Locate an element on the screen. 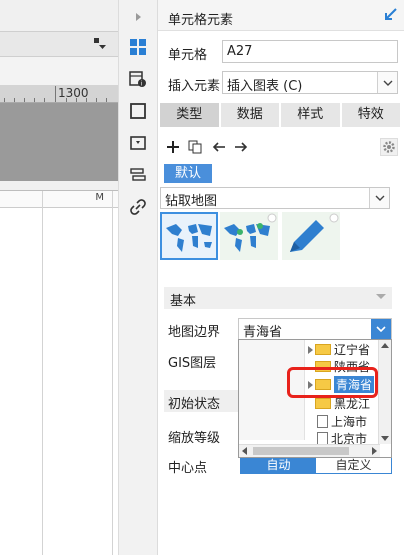 The width and height of the screenshot is (404, 555). gis-layer-label: GIS图层 is located at coordinates (192, 363).